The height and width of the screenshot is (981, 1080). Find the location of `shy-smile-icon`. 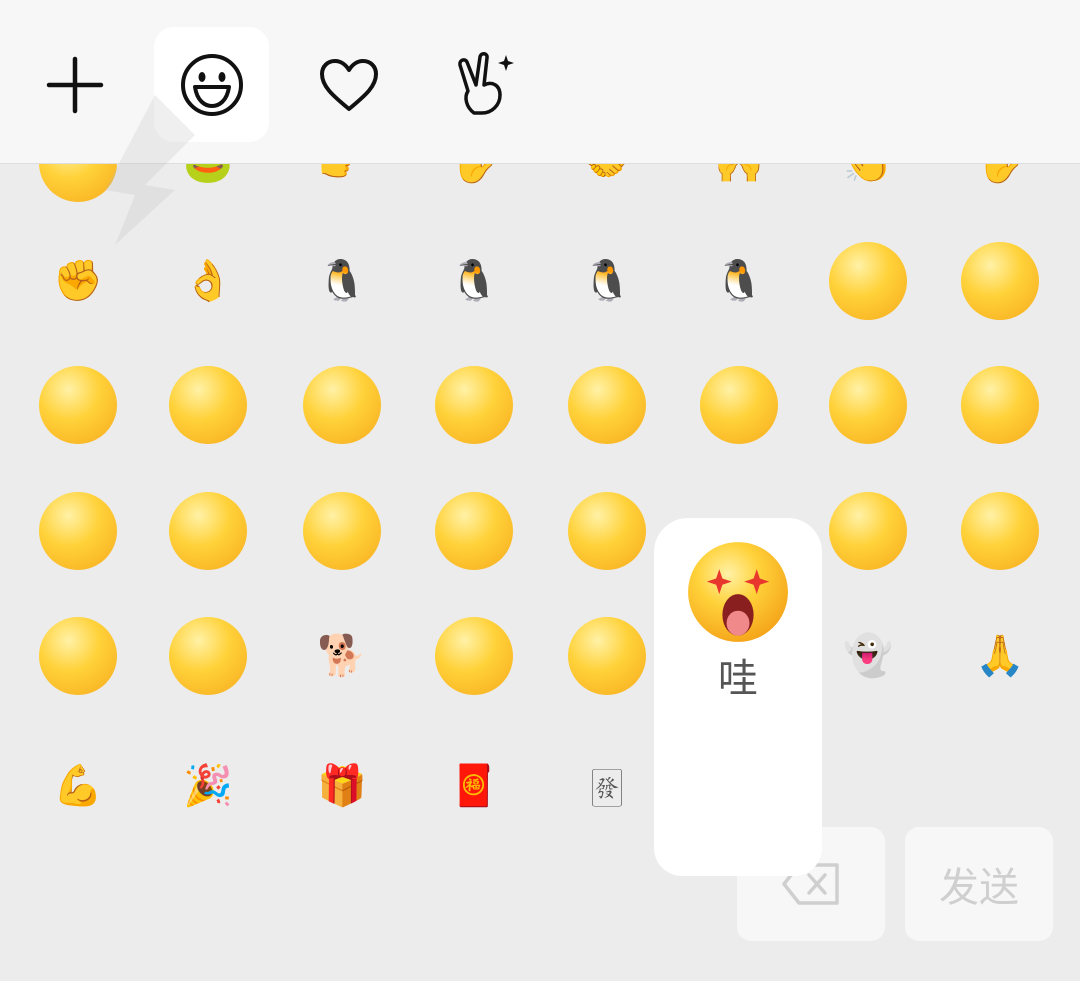

shy-smile-icon is located at coordinates (342, 531).